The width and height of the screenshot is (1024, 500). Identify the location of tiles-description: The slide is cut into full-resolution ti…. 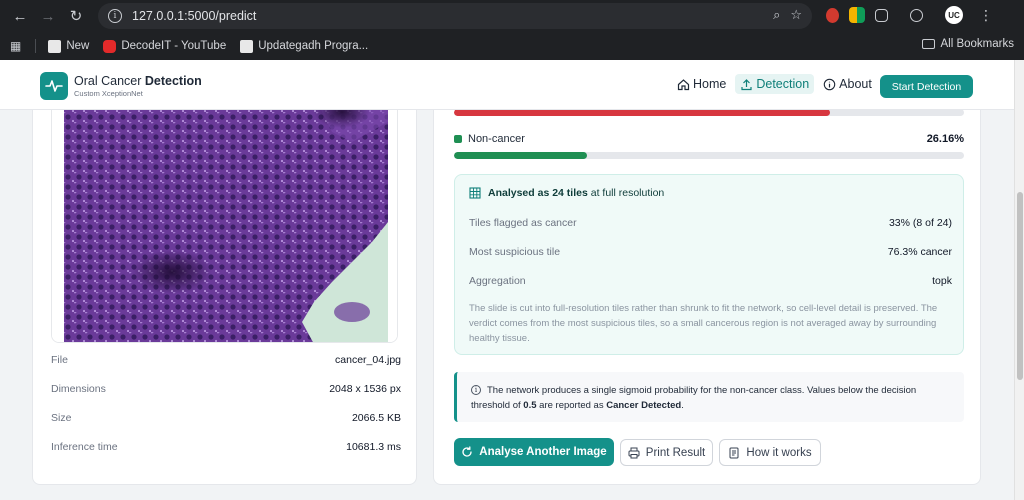
(703, 323).